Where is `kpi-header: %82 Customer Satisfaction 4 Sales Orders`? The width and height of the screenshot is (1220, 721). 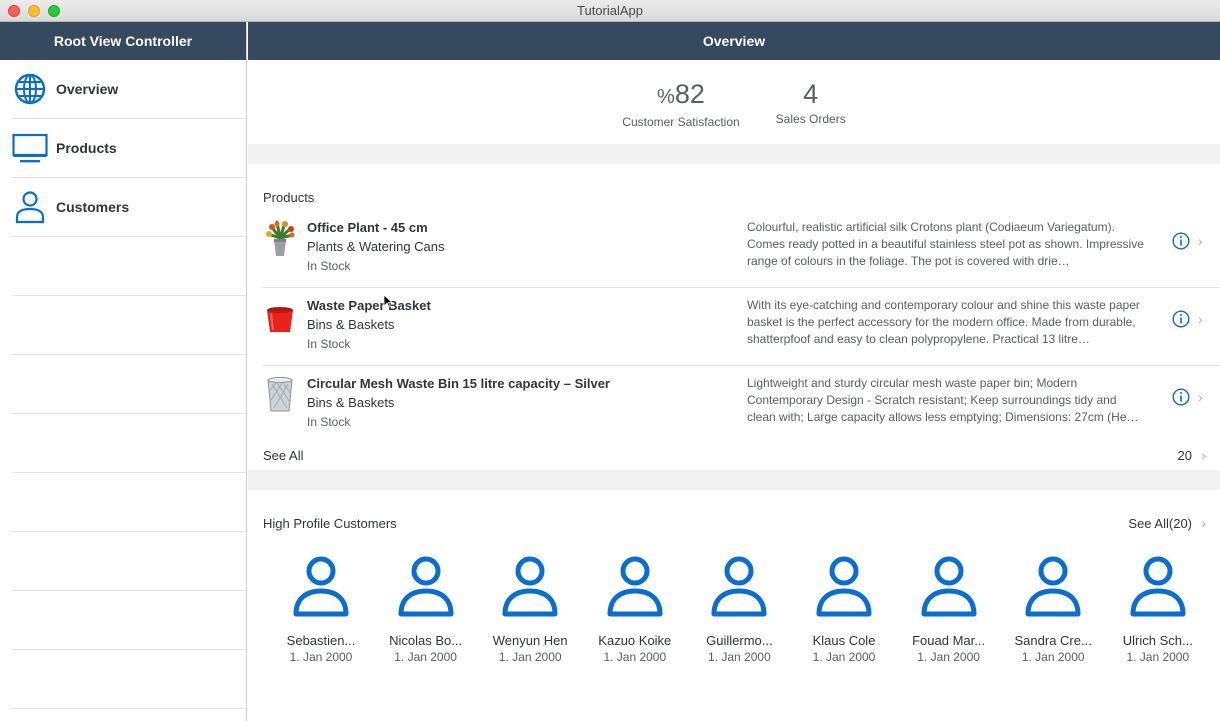 kpi-header: %82 Customer Satisfaction 4 Sales Orders is located at coordinates (734, 102).